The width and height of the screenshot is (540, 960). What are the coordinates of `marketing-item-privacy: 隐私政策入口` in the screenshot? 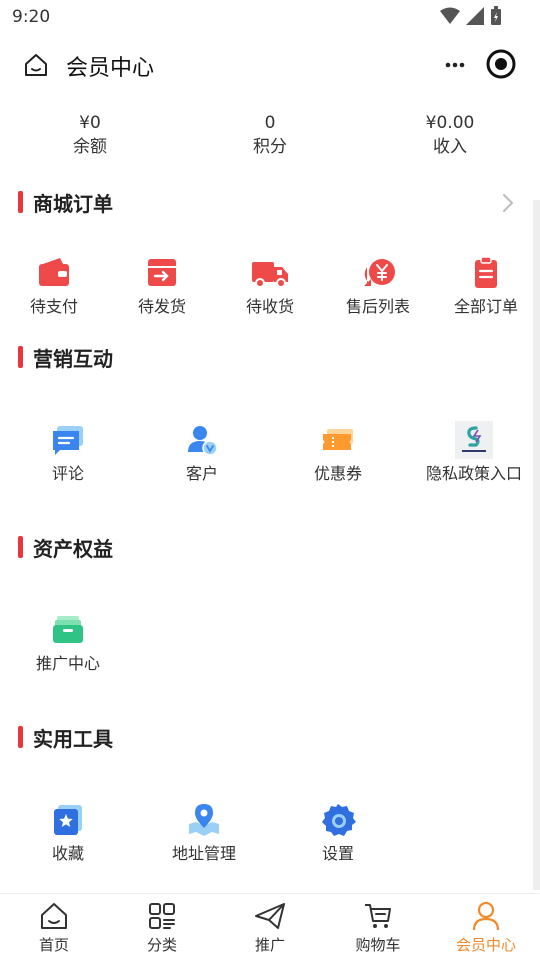 It's located at (474, 452).